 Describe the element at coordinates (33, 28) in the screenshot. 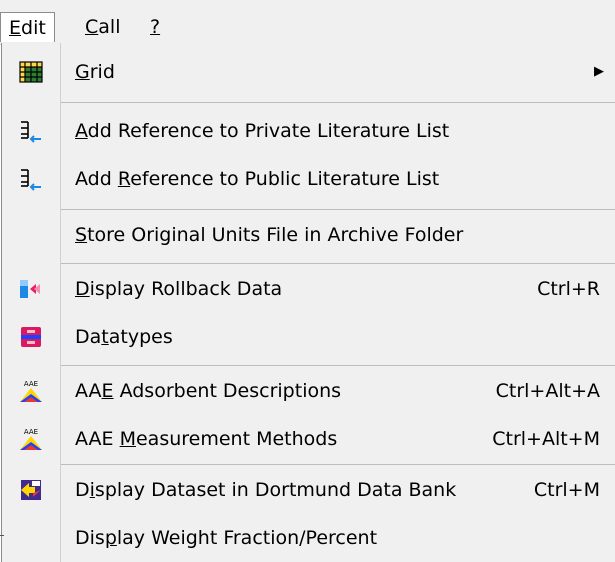

I see `menu-edit-label-post: dit` at that location.